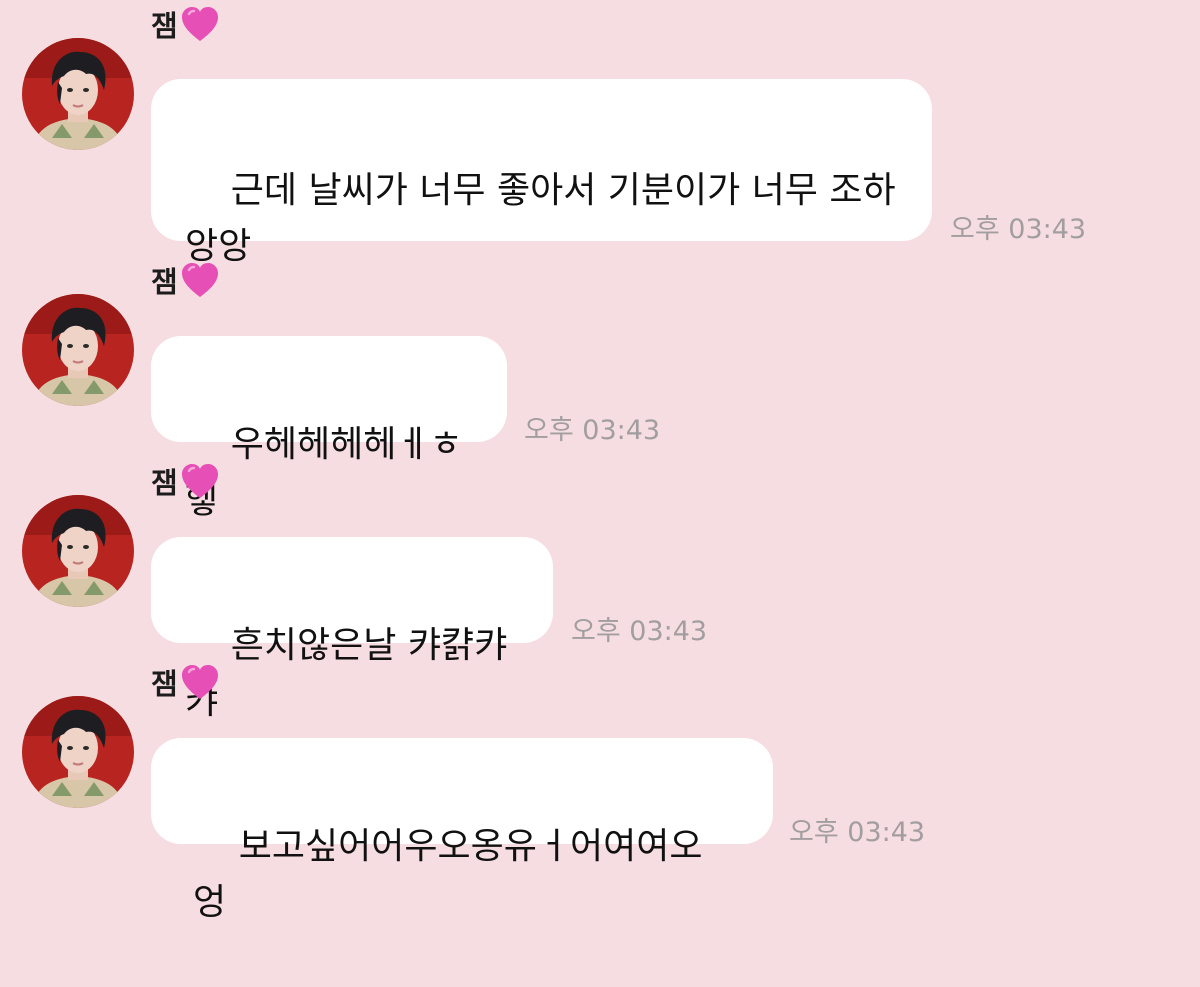 This screenshot has height=987, width=1200. Describe the element at coordinates (324, 472) in the screenshot. I see `message-text: 우헤헤헤헤ㅔㅎ헿` at that location.